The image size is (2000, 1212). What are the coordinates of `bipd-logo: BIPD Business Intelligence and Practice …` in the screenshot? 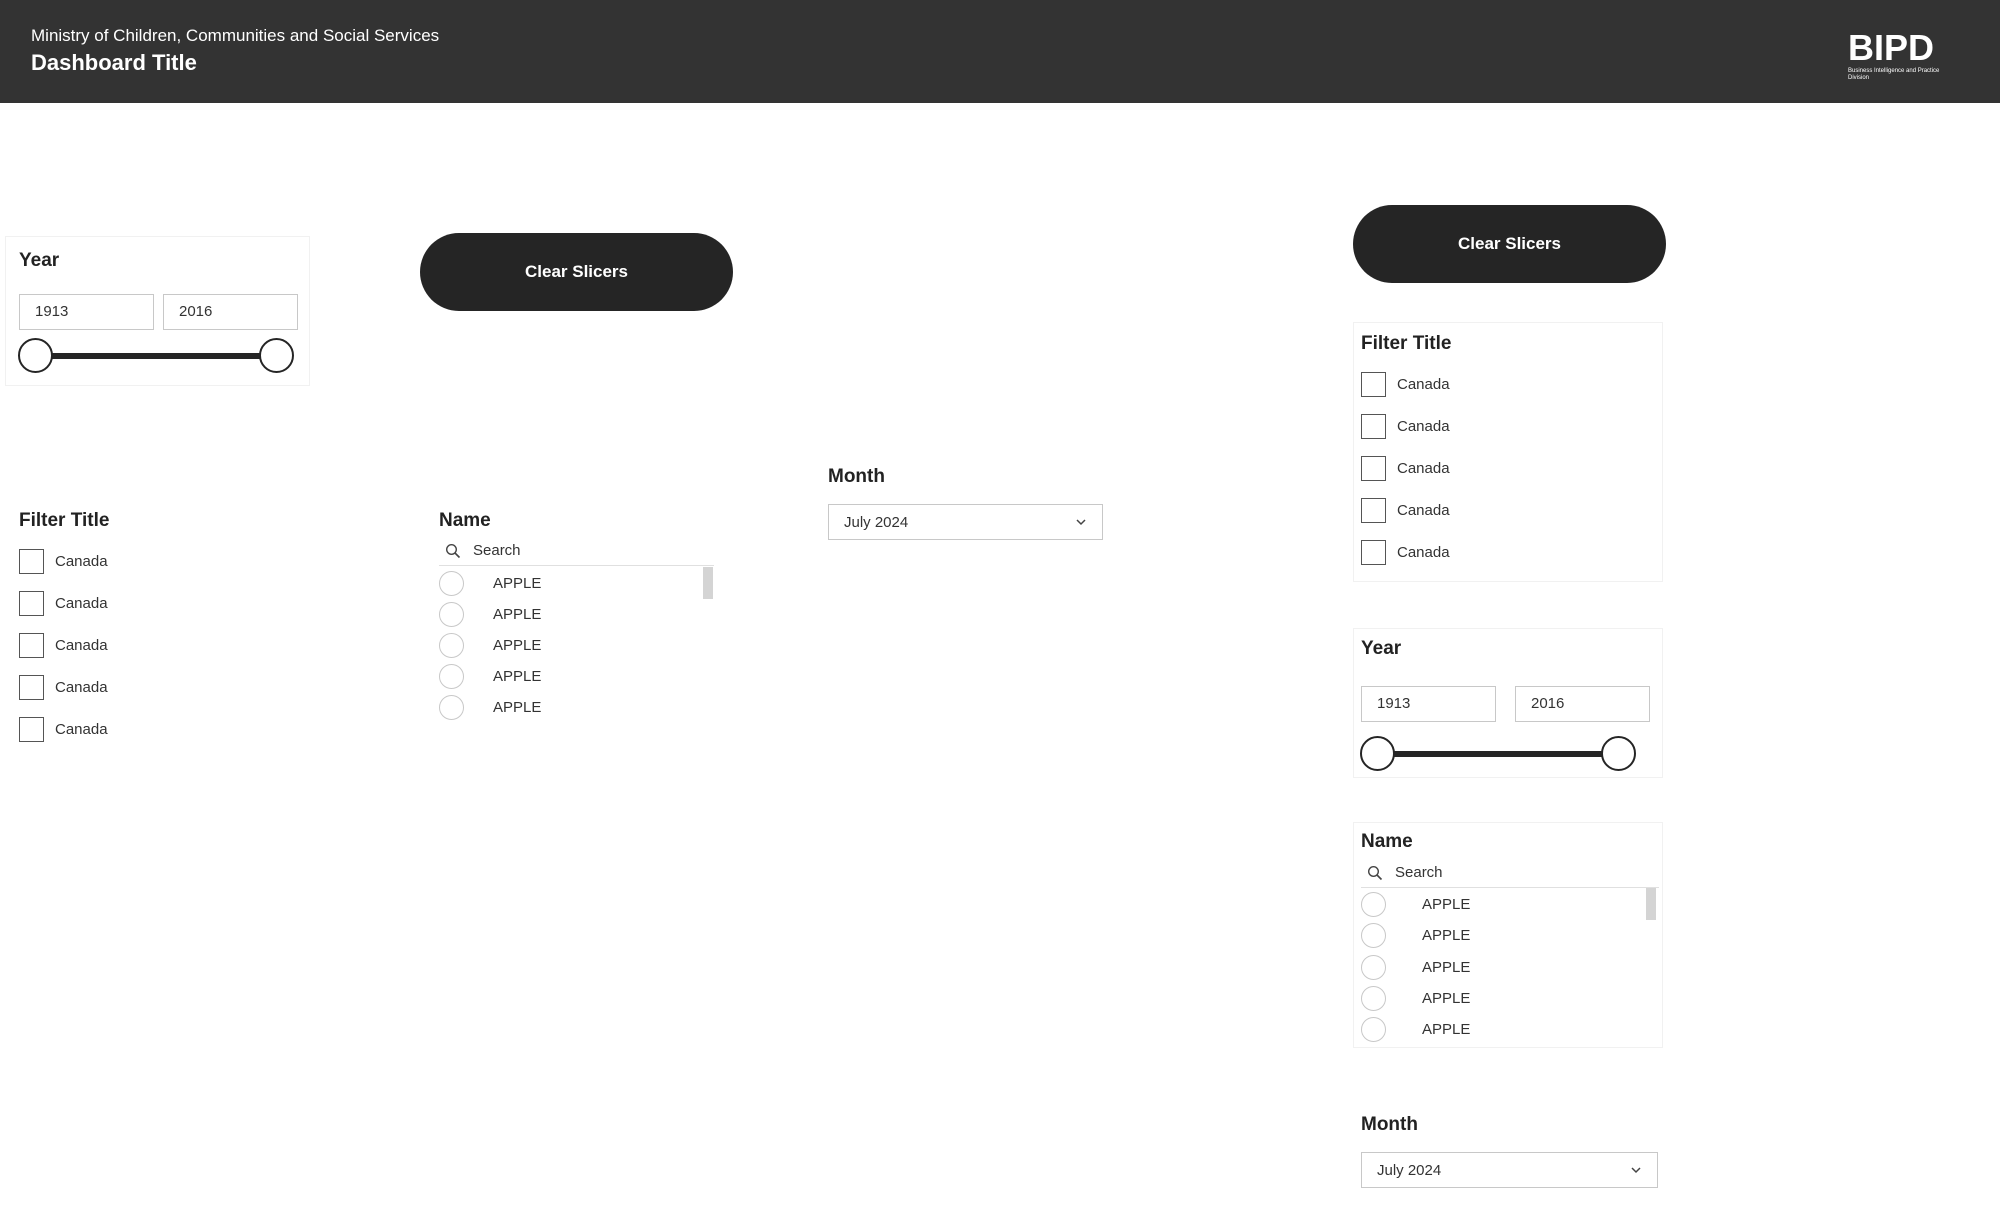 It's located at (1900, 56).